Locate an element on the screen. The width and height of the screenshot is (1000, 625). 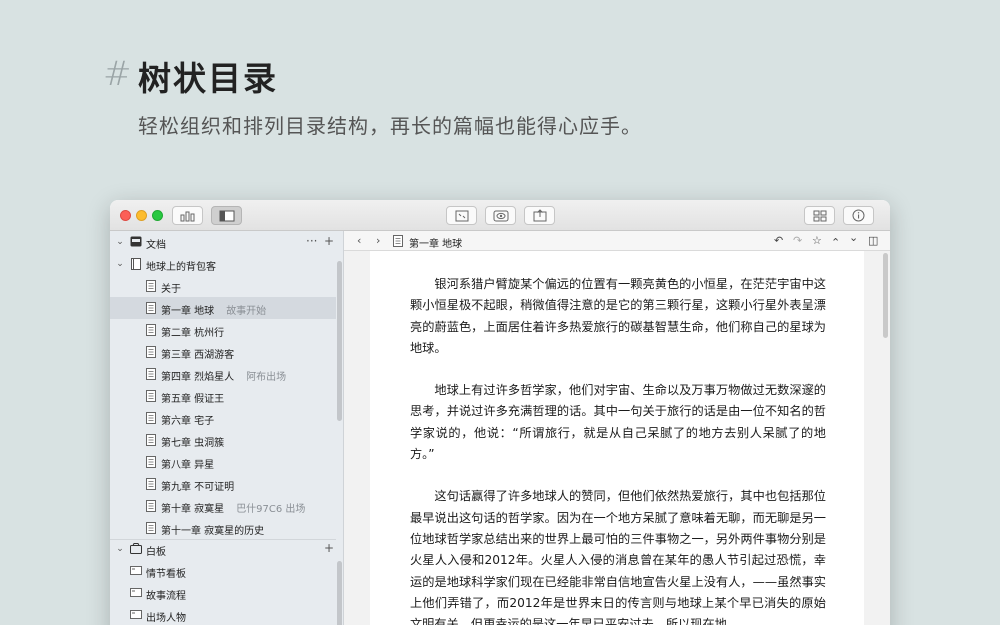
chapter-item: 第二章 杭州行 is located at coordinates (223, 330).